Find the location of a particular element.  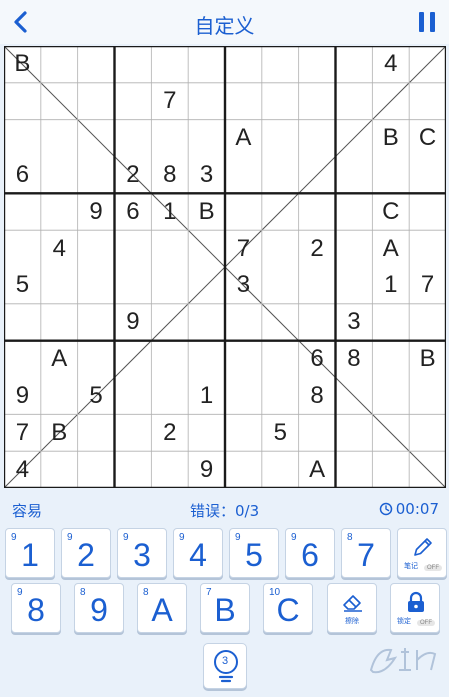

pause-button is located at coordinates (427, 22).